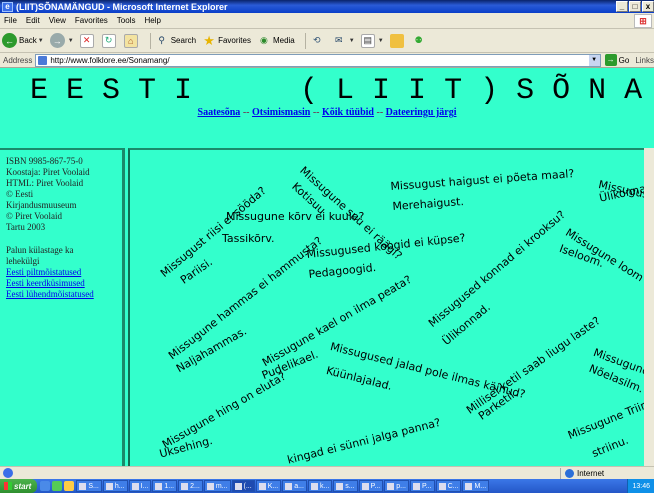  Describe the element at coordinates (87, 40) in the screenshot. I see `stop-button: ✕` at that location.